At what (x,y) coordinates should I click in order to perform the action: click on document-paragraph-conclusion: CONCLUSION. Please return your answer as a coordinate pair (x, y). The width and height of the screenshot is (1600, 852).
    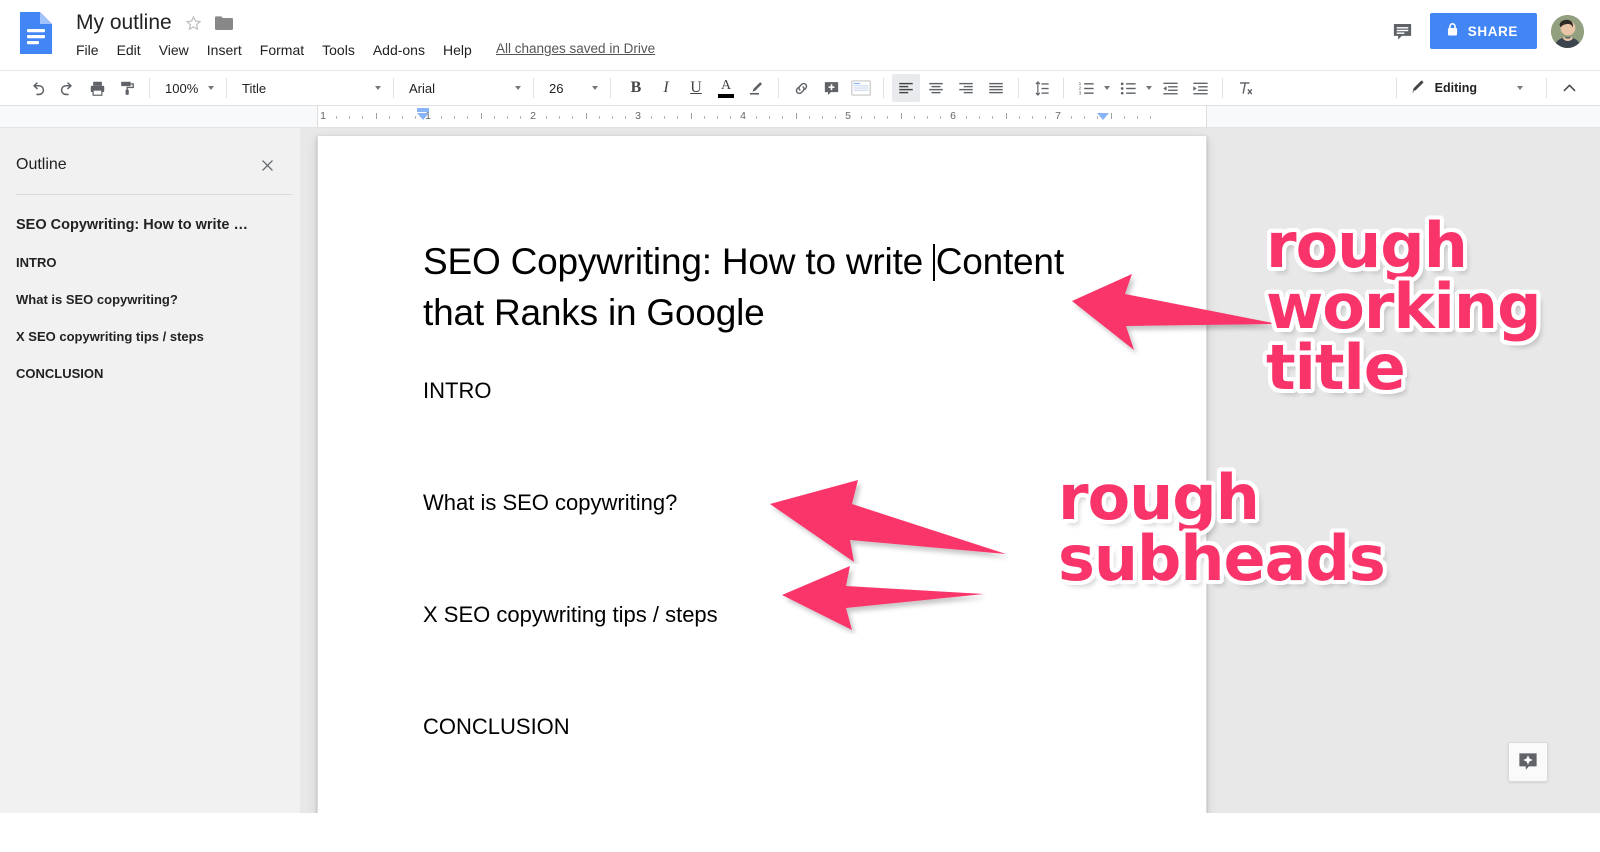
    Looking at the image, I should click on (814, 727).